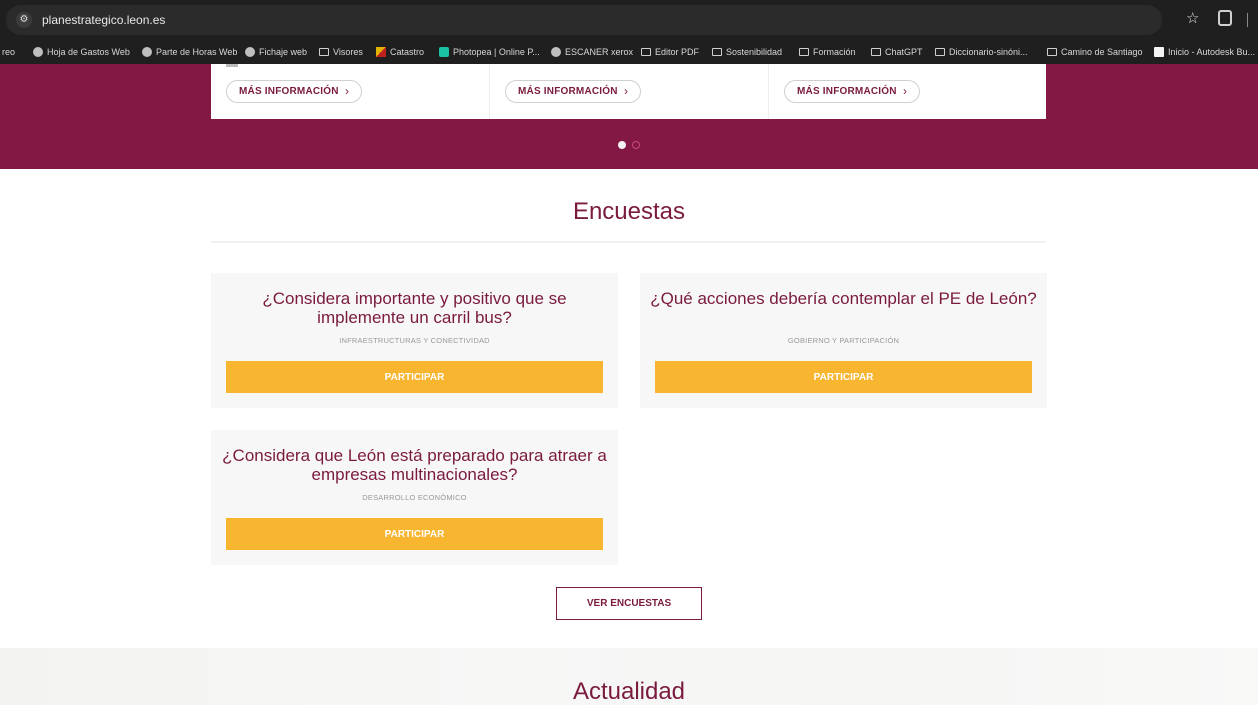 The image size is (1258, 706). I want to click on survey-category: DESARROLLO ECONÓMICO, so click(414, 497).